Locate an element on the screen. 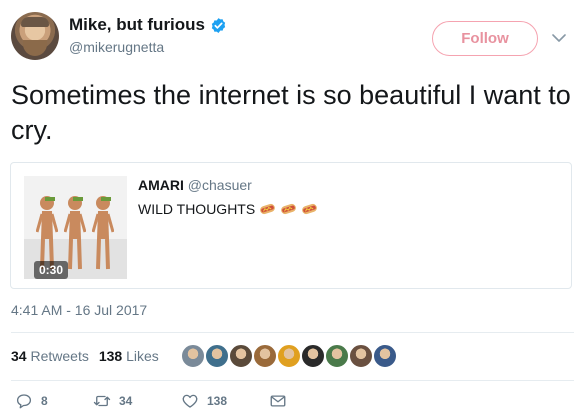 The height and width of the screenshot is (417, 585). heart-icon is located at coordinates (190, 401).